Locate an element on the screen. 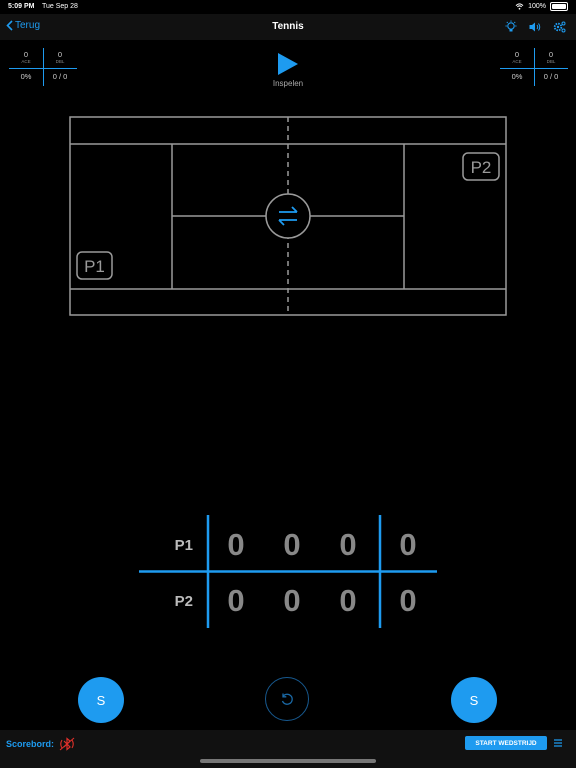 Image resolution: width=576 pixels, height=768 pixels. status-date: Tue Sep 28 is located at coordinates (60, 6).